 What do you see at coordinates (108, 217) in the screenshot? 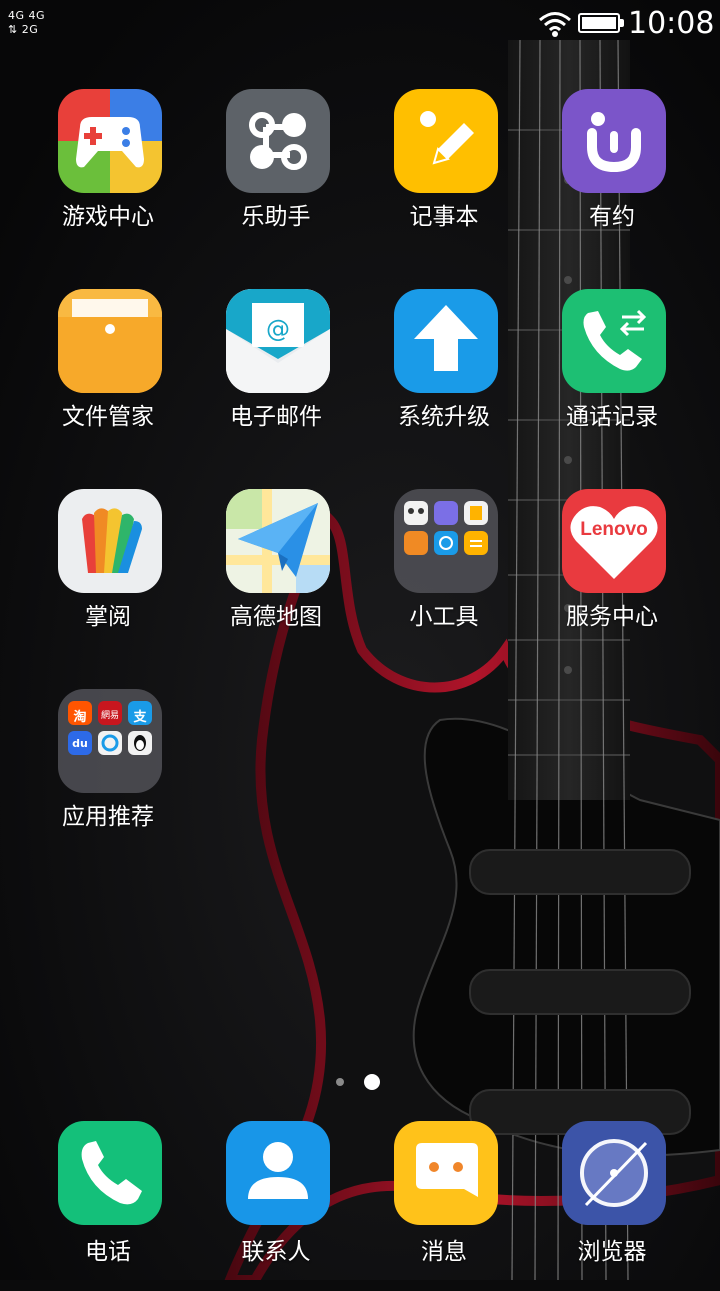
I see `app-label: 游戏中心` at bounding box center [108, 217].